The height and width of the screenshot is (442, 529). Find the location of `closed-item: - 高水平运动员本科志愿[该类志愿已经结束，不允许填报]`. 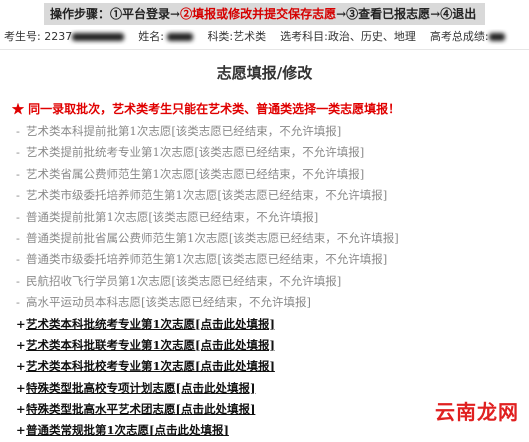

closed-item: - 高水平运动员本科志愿[该类志愿已经结束，不允许填报] is located at coordinates (271, 302).